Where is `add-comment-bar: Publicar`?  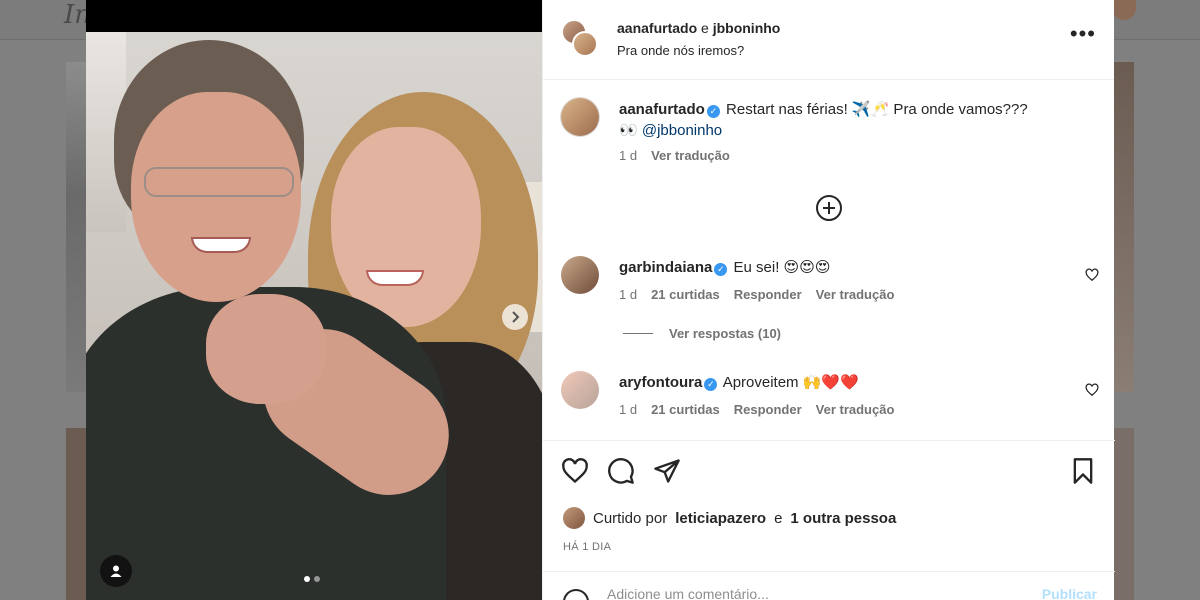
add-comment-bar: Publicar is located at coordinates (829, 585).